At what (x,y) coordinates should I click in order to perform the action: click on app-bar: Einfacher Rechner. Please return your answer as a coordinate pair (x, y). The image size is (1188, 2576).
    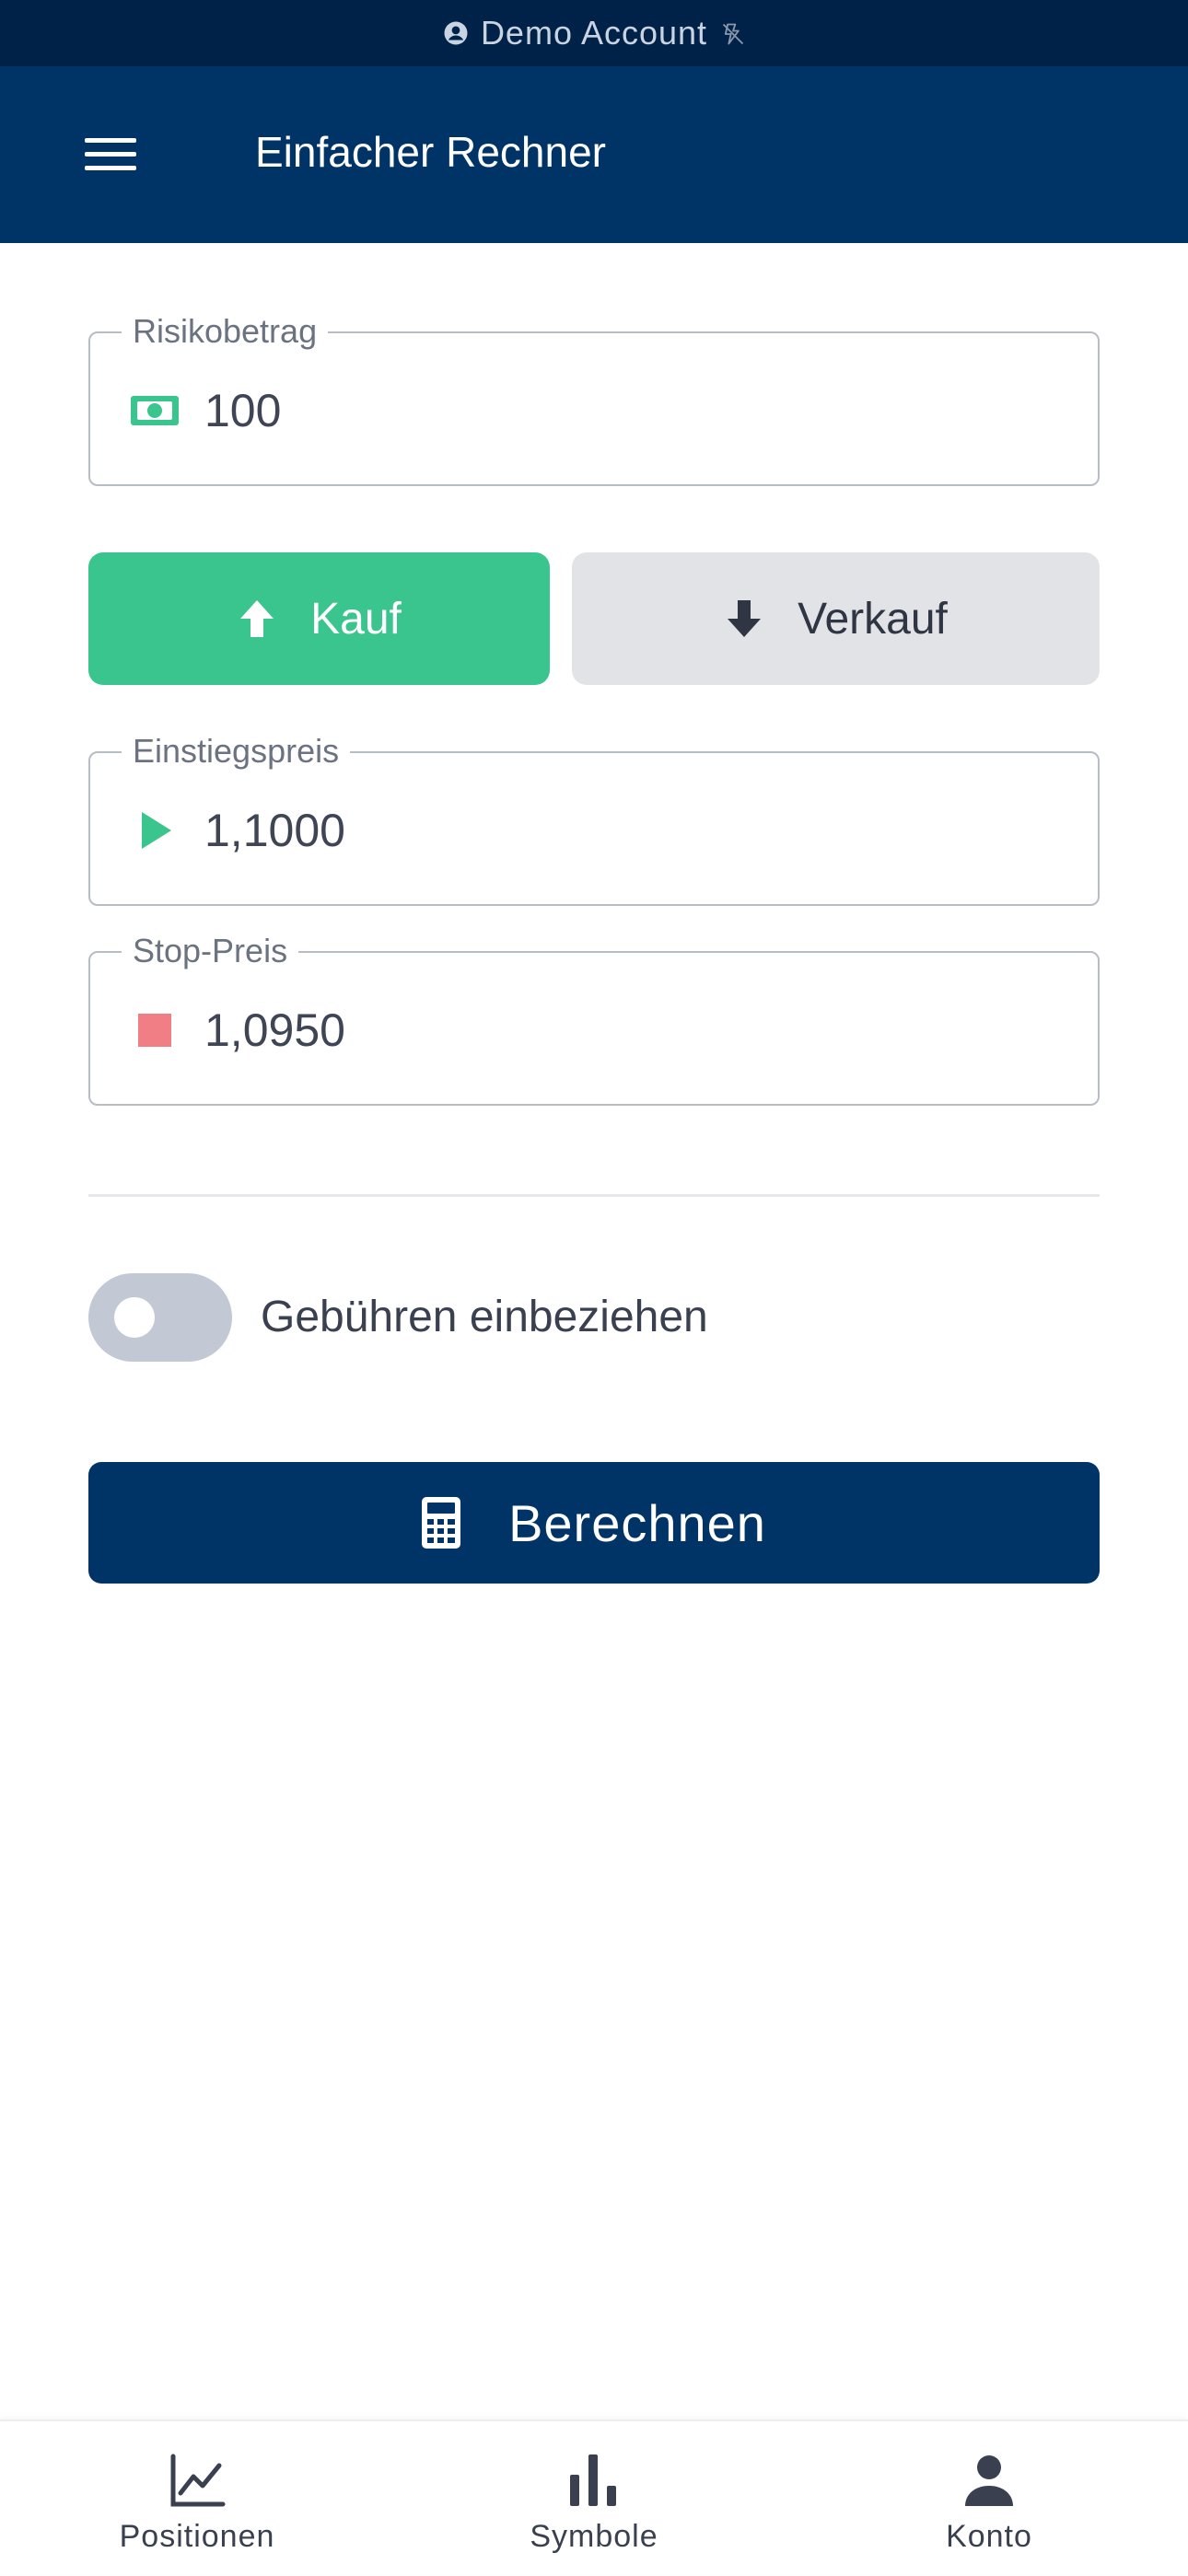
    Looking at the image, I should click on (594, 154).